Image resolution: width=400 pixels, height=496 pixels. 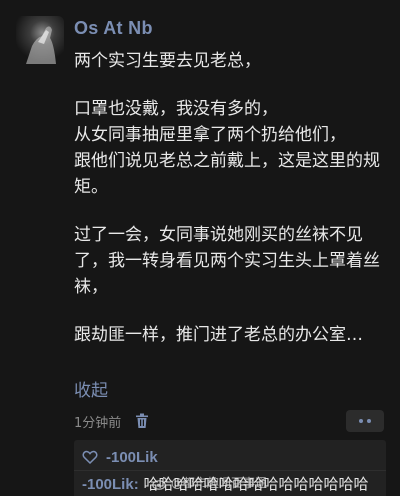 I want to click on comment-author: -100Lik:, so click(x=110, y=484).